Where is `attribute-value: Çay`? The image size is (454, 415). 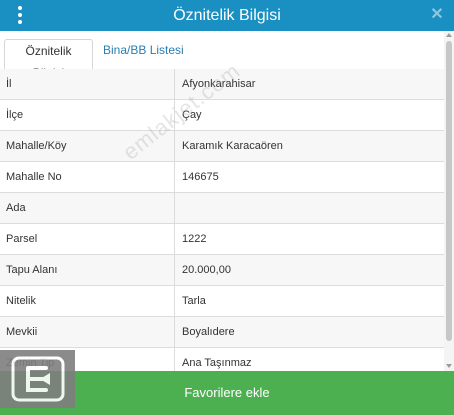 attribute-value: Çay is located at coordinates (192, 115).